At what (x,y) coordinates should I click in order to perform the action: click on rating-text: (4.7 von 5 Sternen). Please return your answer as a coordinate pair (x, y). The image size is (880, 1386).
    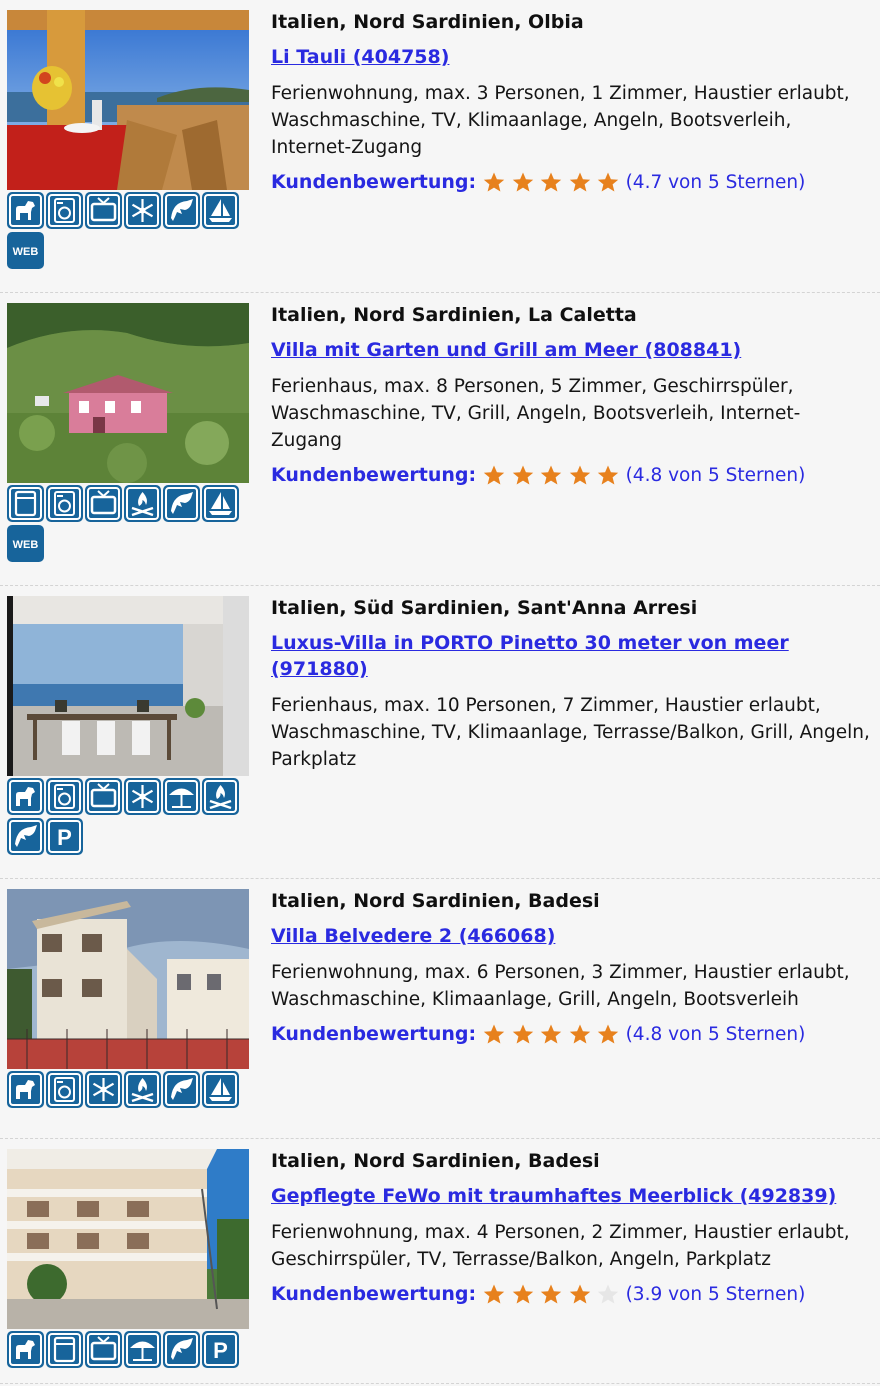
    Looking at the image, I should click on (715, 182).